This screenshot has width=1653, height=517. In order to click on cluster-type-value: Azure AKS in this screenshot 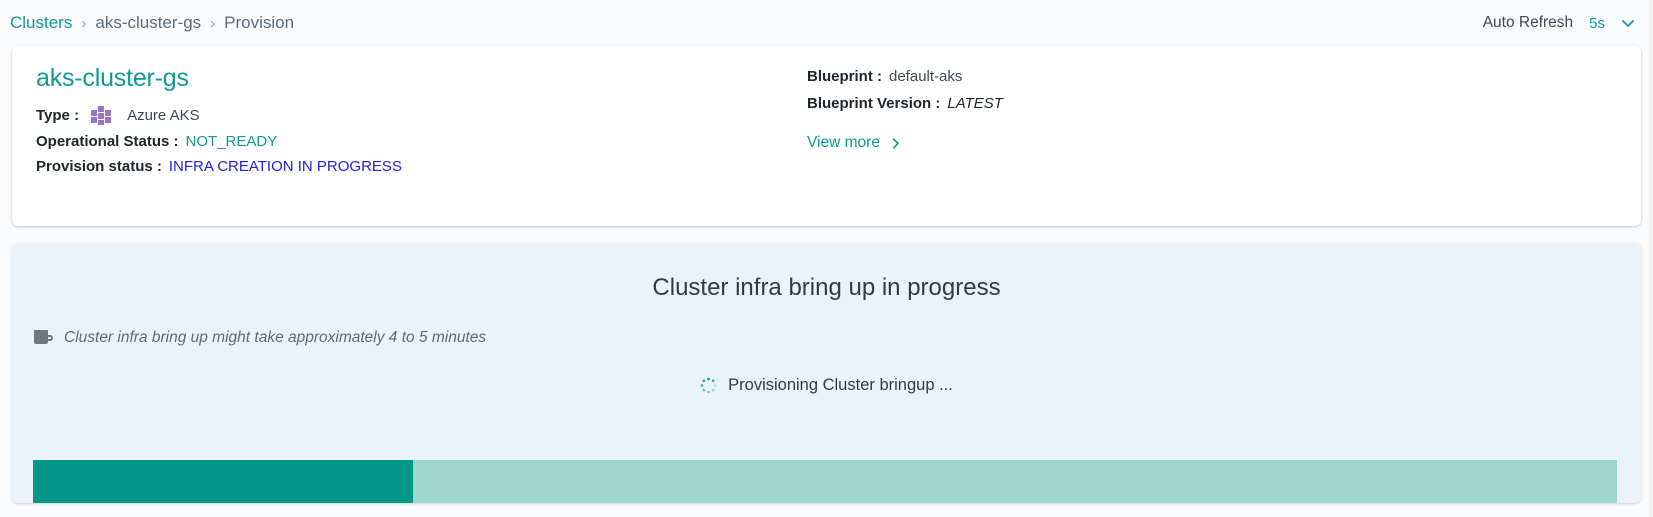, I will do `click(163, 115)`.